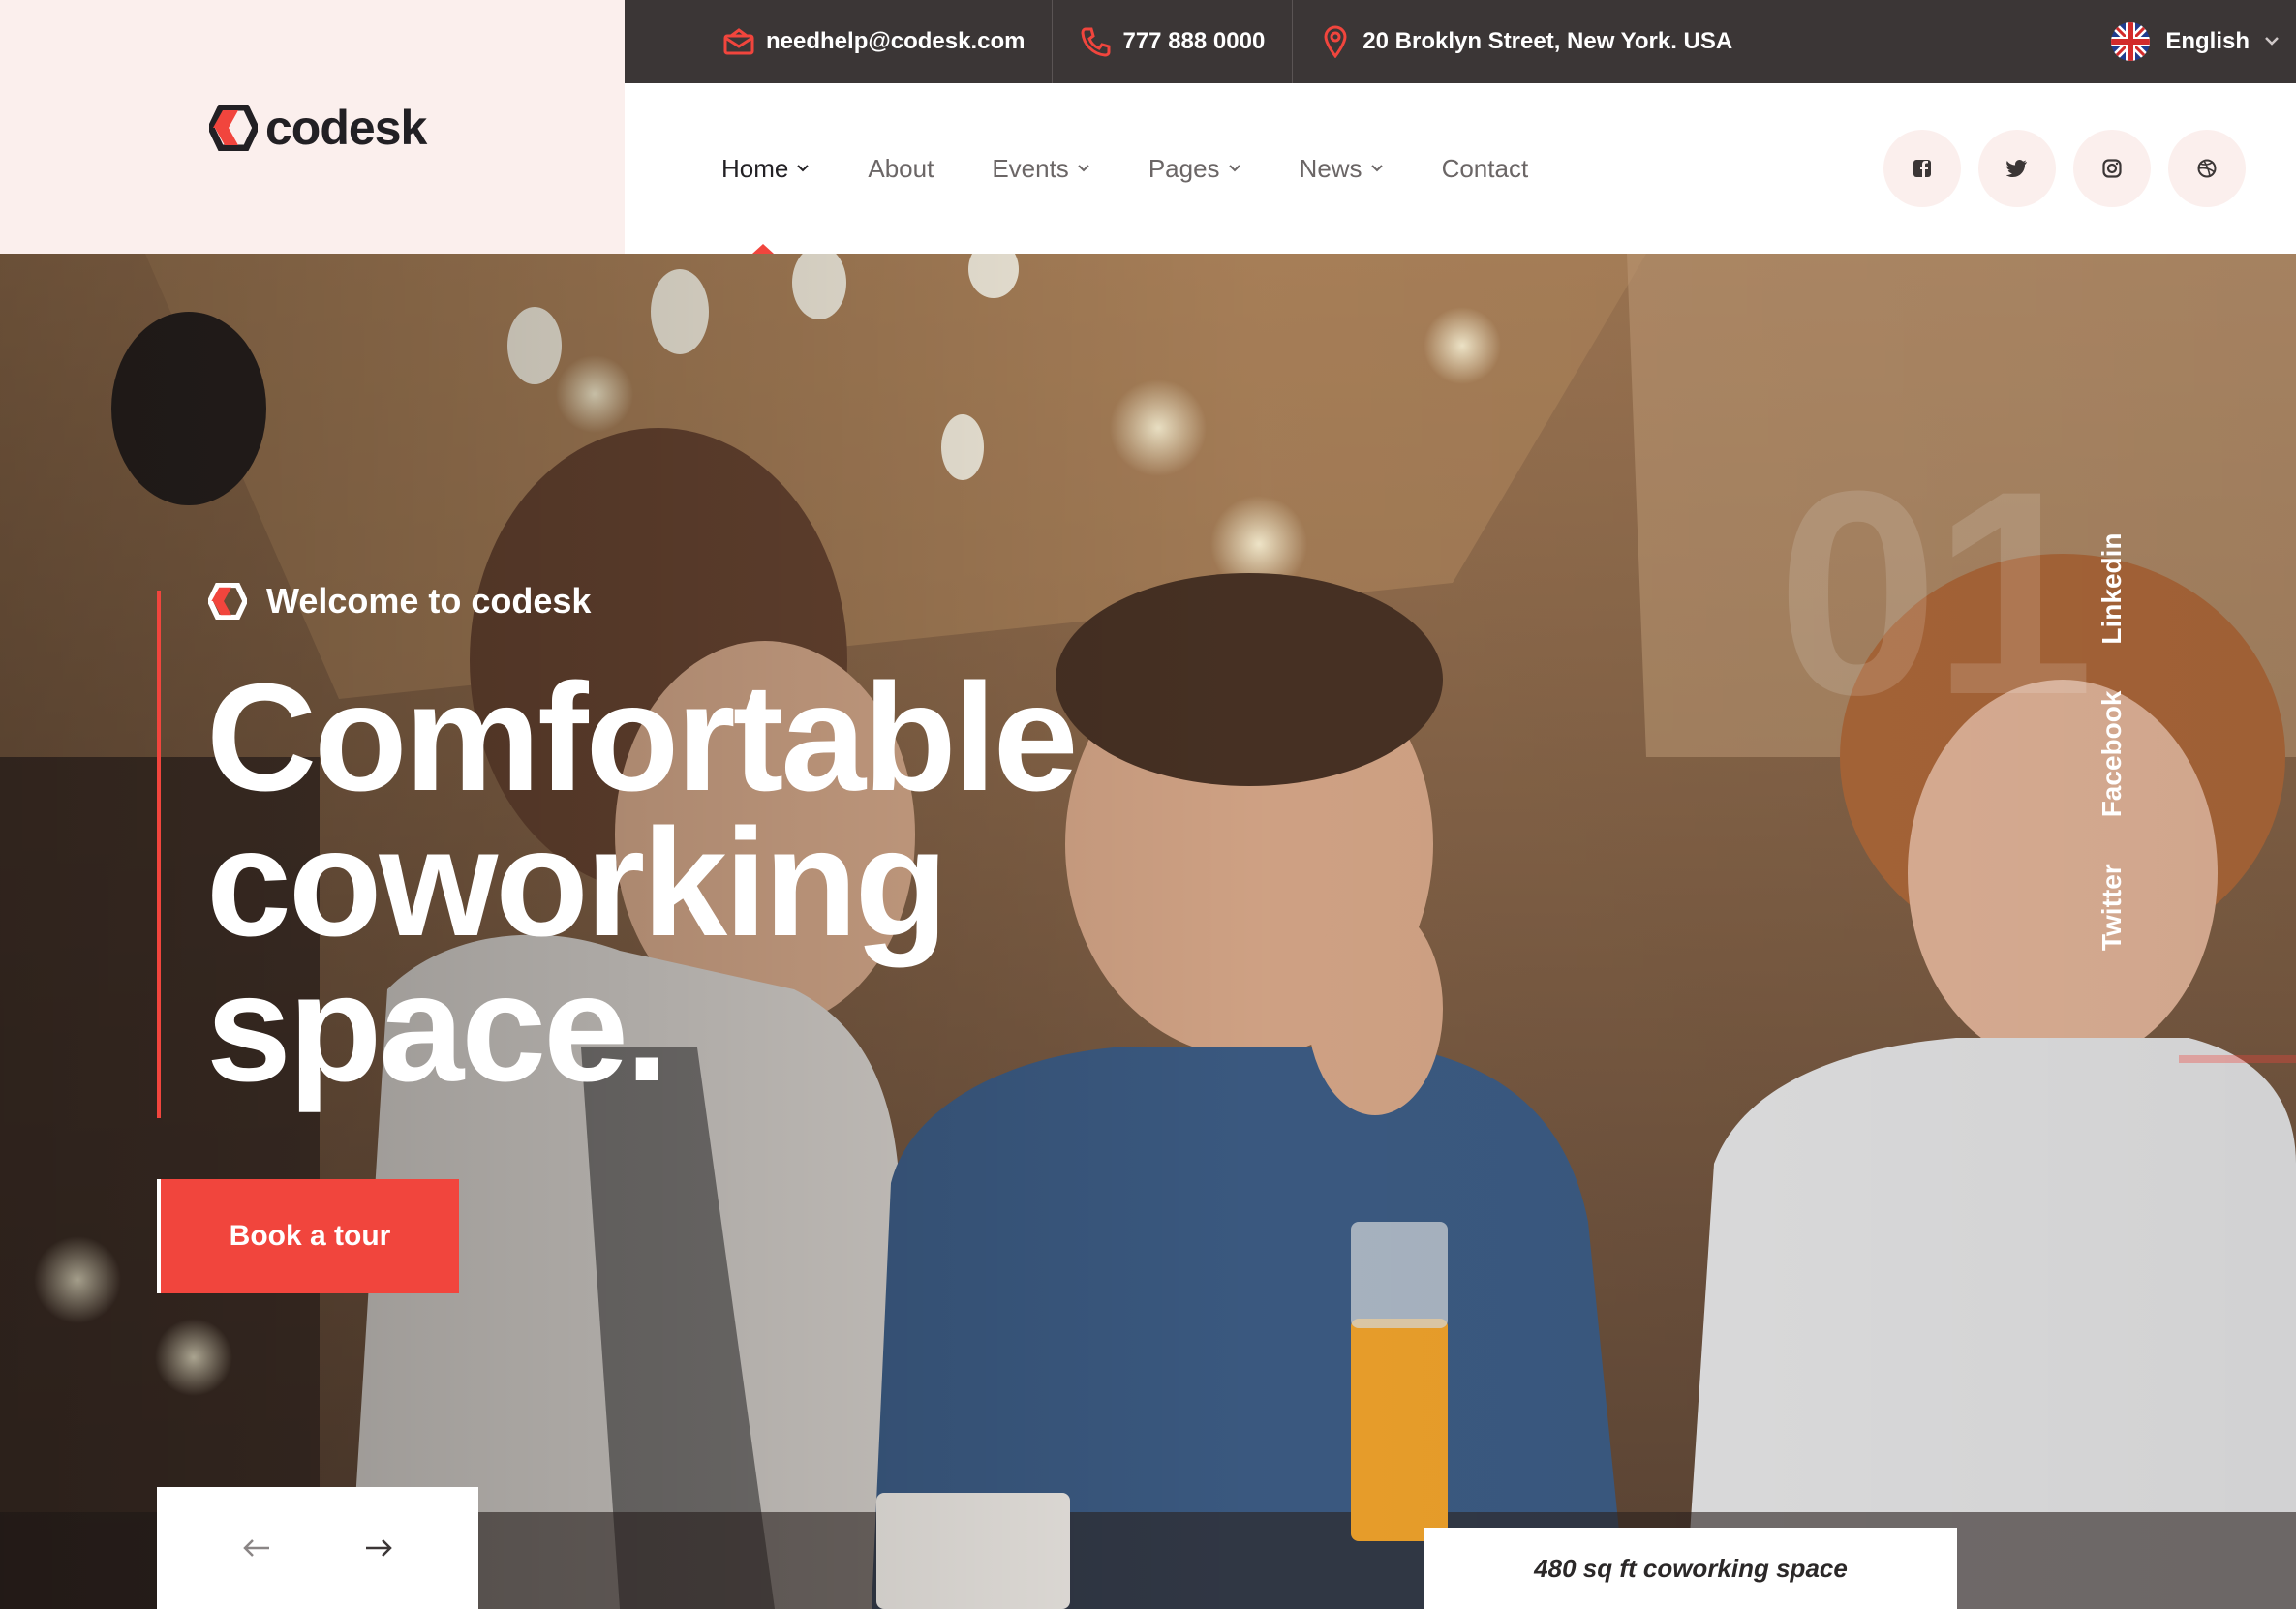 The image size is (2296, 1609). Describe the element at coordinates (896, 41) in the screenshot. I see `email-text: needhelp@codesk.com` at that location.